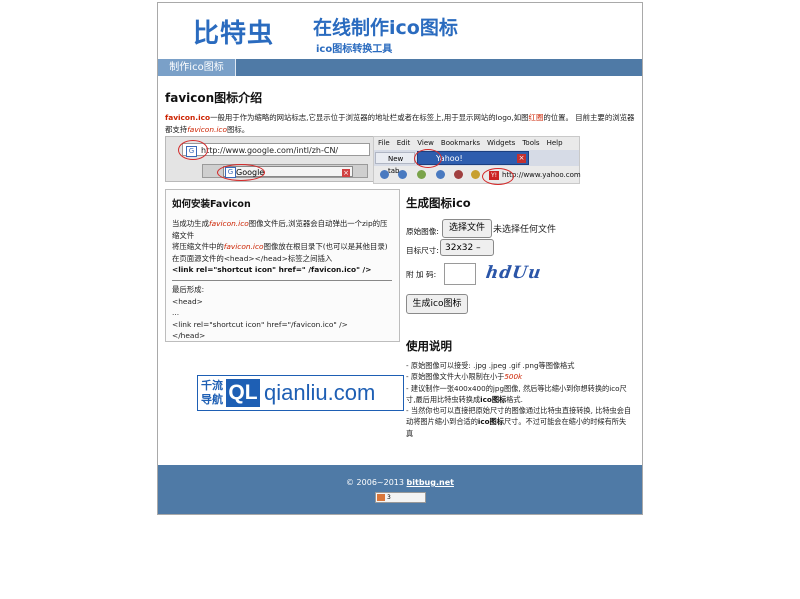  Describe the element at coordinates (525, 230) in the screenshot. I see `no-file-text: 未选择任何文件` at that location.